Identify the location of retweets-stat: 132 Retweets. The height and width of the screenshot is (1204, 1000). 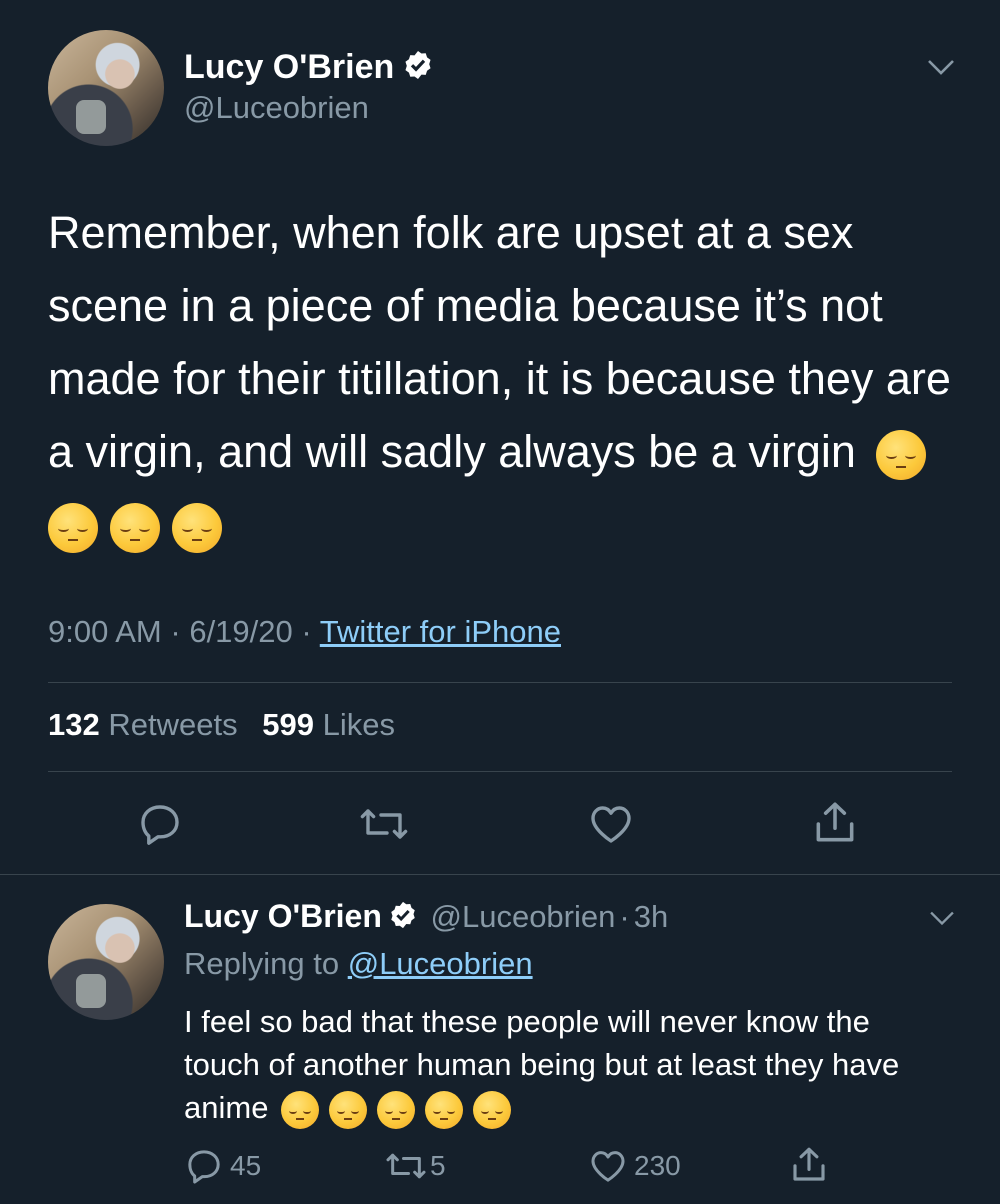
(143, 724).